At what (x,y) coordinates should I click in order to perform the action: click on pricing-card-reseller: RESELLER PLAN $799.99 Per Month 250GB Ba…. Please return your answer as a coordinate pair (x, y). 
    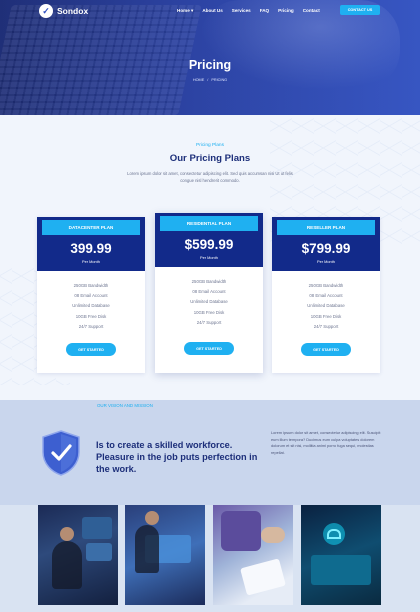
    Looking at the image, I should click on (326, 295).